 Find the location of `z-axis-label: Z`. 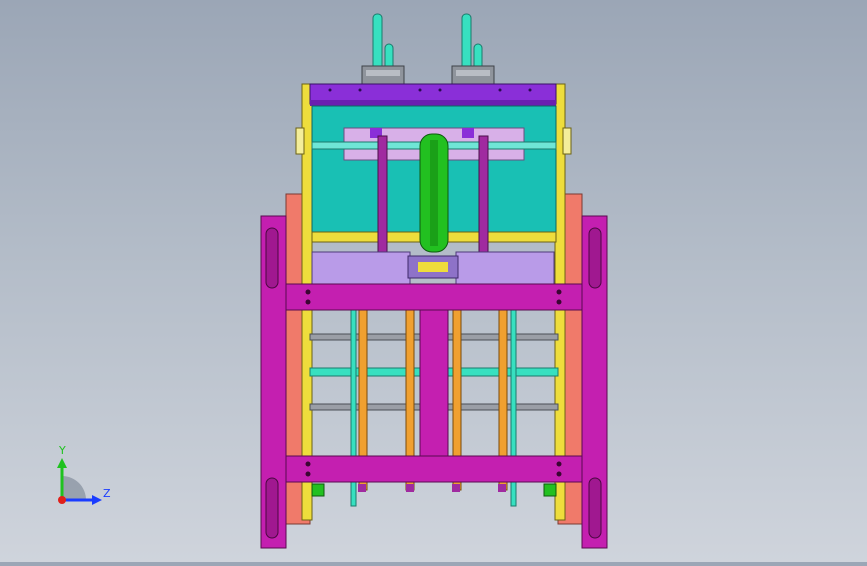

z-axis-label: Z is located at coordinates (107, 493).